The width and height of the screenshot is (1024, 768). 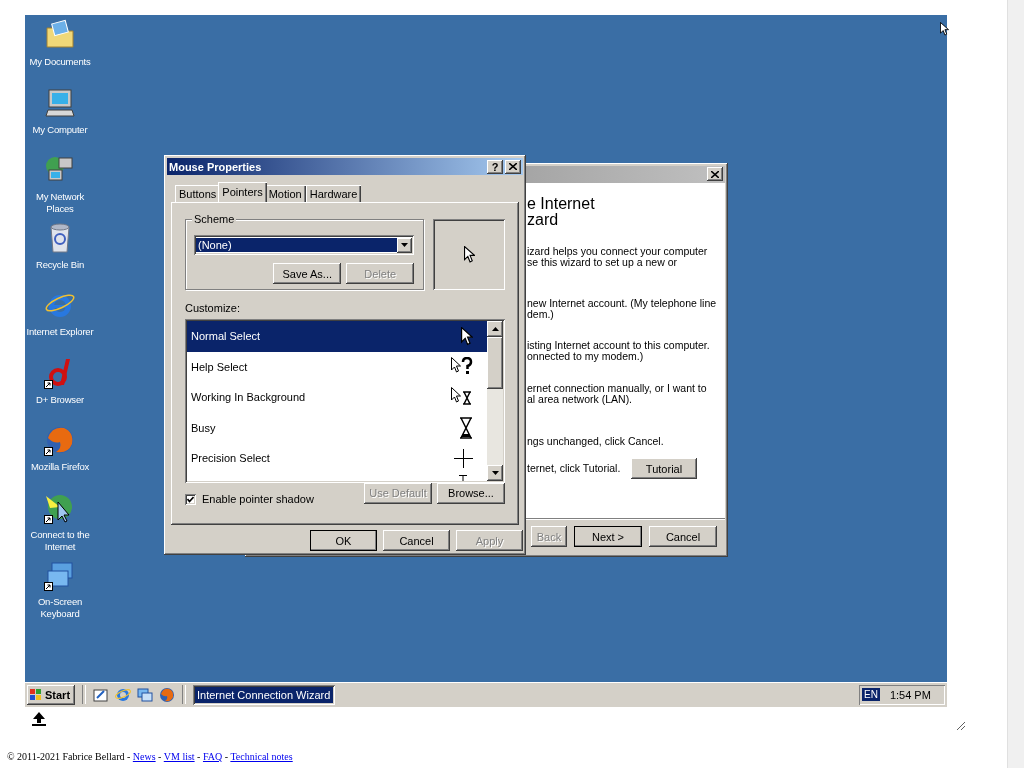 What do you see at coordinates (596, 441) in the screenshot?
I see `wizard-text: ngs unchanged, click Cancel.` at bounding box center [596, 441].